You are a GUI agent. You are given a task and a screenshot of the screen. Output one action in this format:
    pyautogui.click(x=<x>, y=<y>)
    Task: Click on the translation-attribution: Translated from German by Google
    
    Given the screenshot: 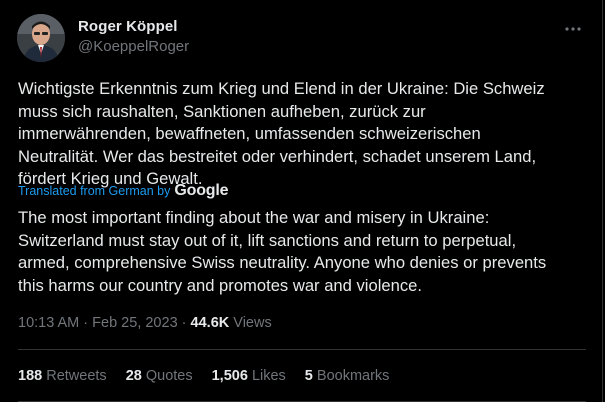 What is the action you would take?
    pyautogui.click(x=123, y=191)
    